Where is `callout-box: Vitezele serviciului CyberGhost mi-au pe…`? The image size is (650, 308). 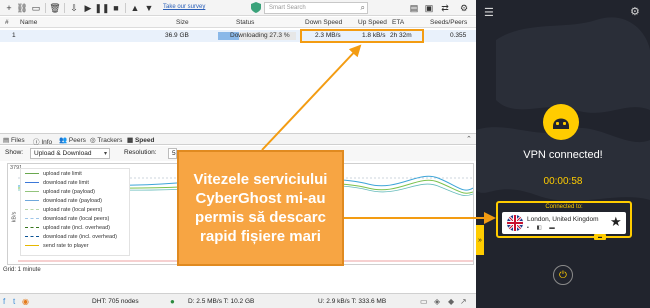
callout-box: Vitezele serviciului CyberGhost mi-au pe… is located at coordinates (260, 208).